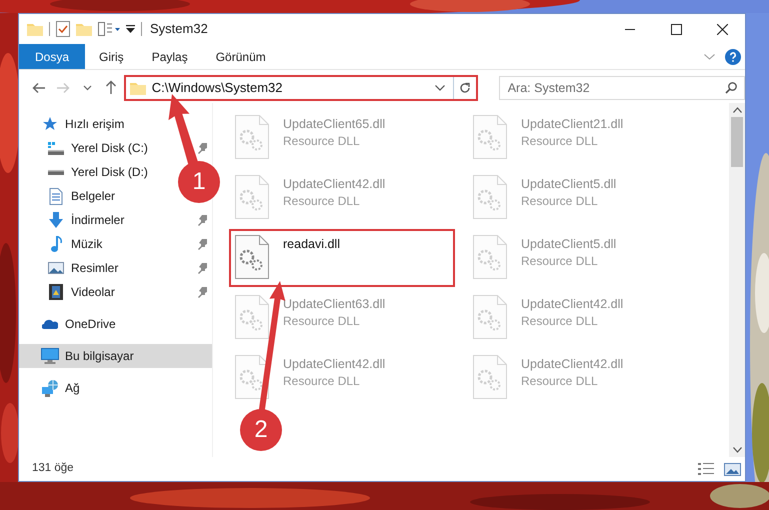  Describe the element at coordinates (74, 220) in the screenshot. I see `nav-item: İndirmeler` at that location.